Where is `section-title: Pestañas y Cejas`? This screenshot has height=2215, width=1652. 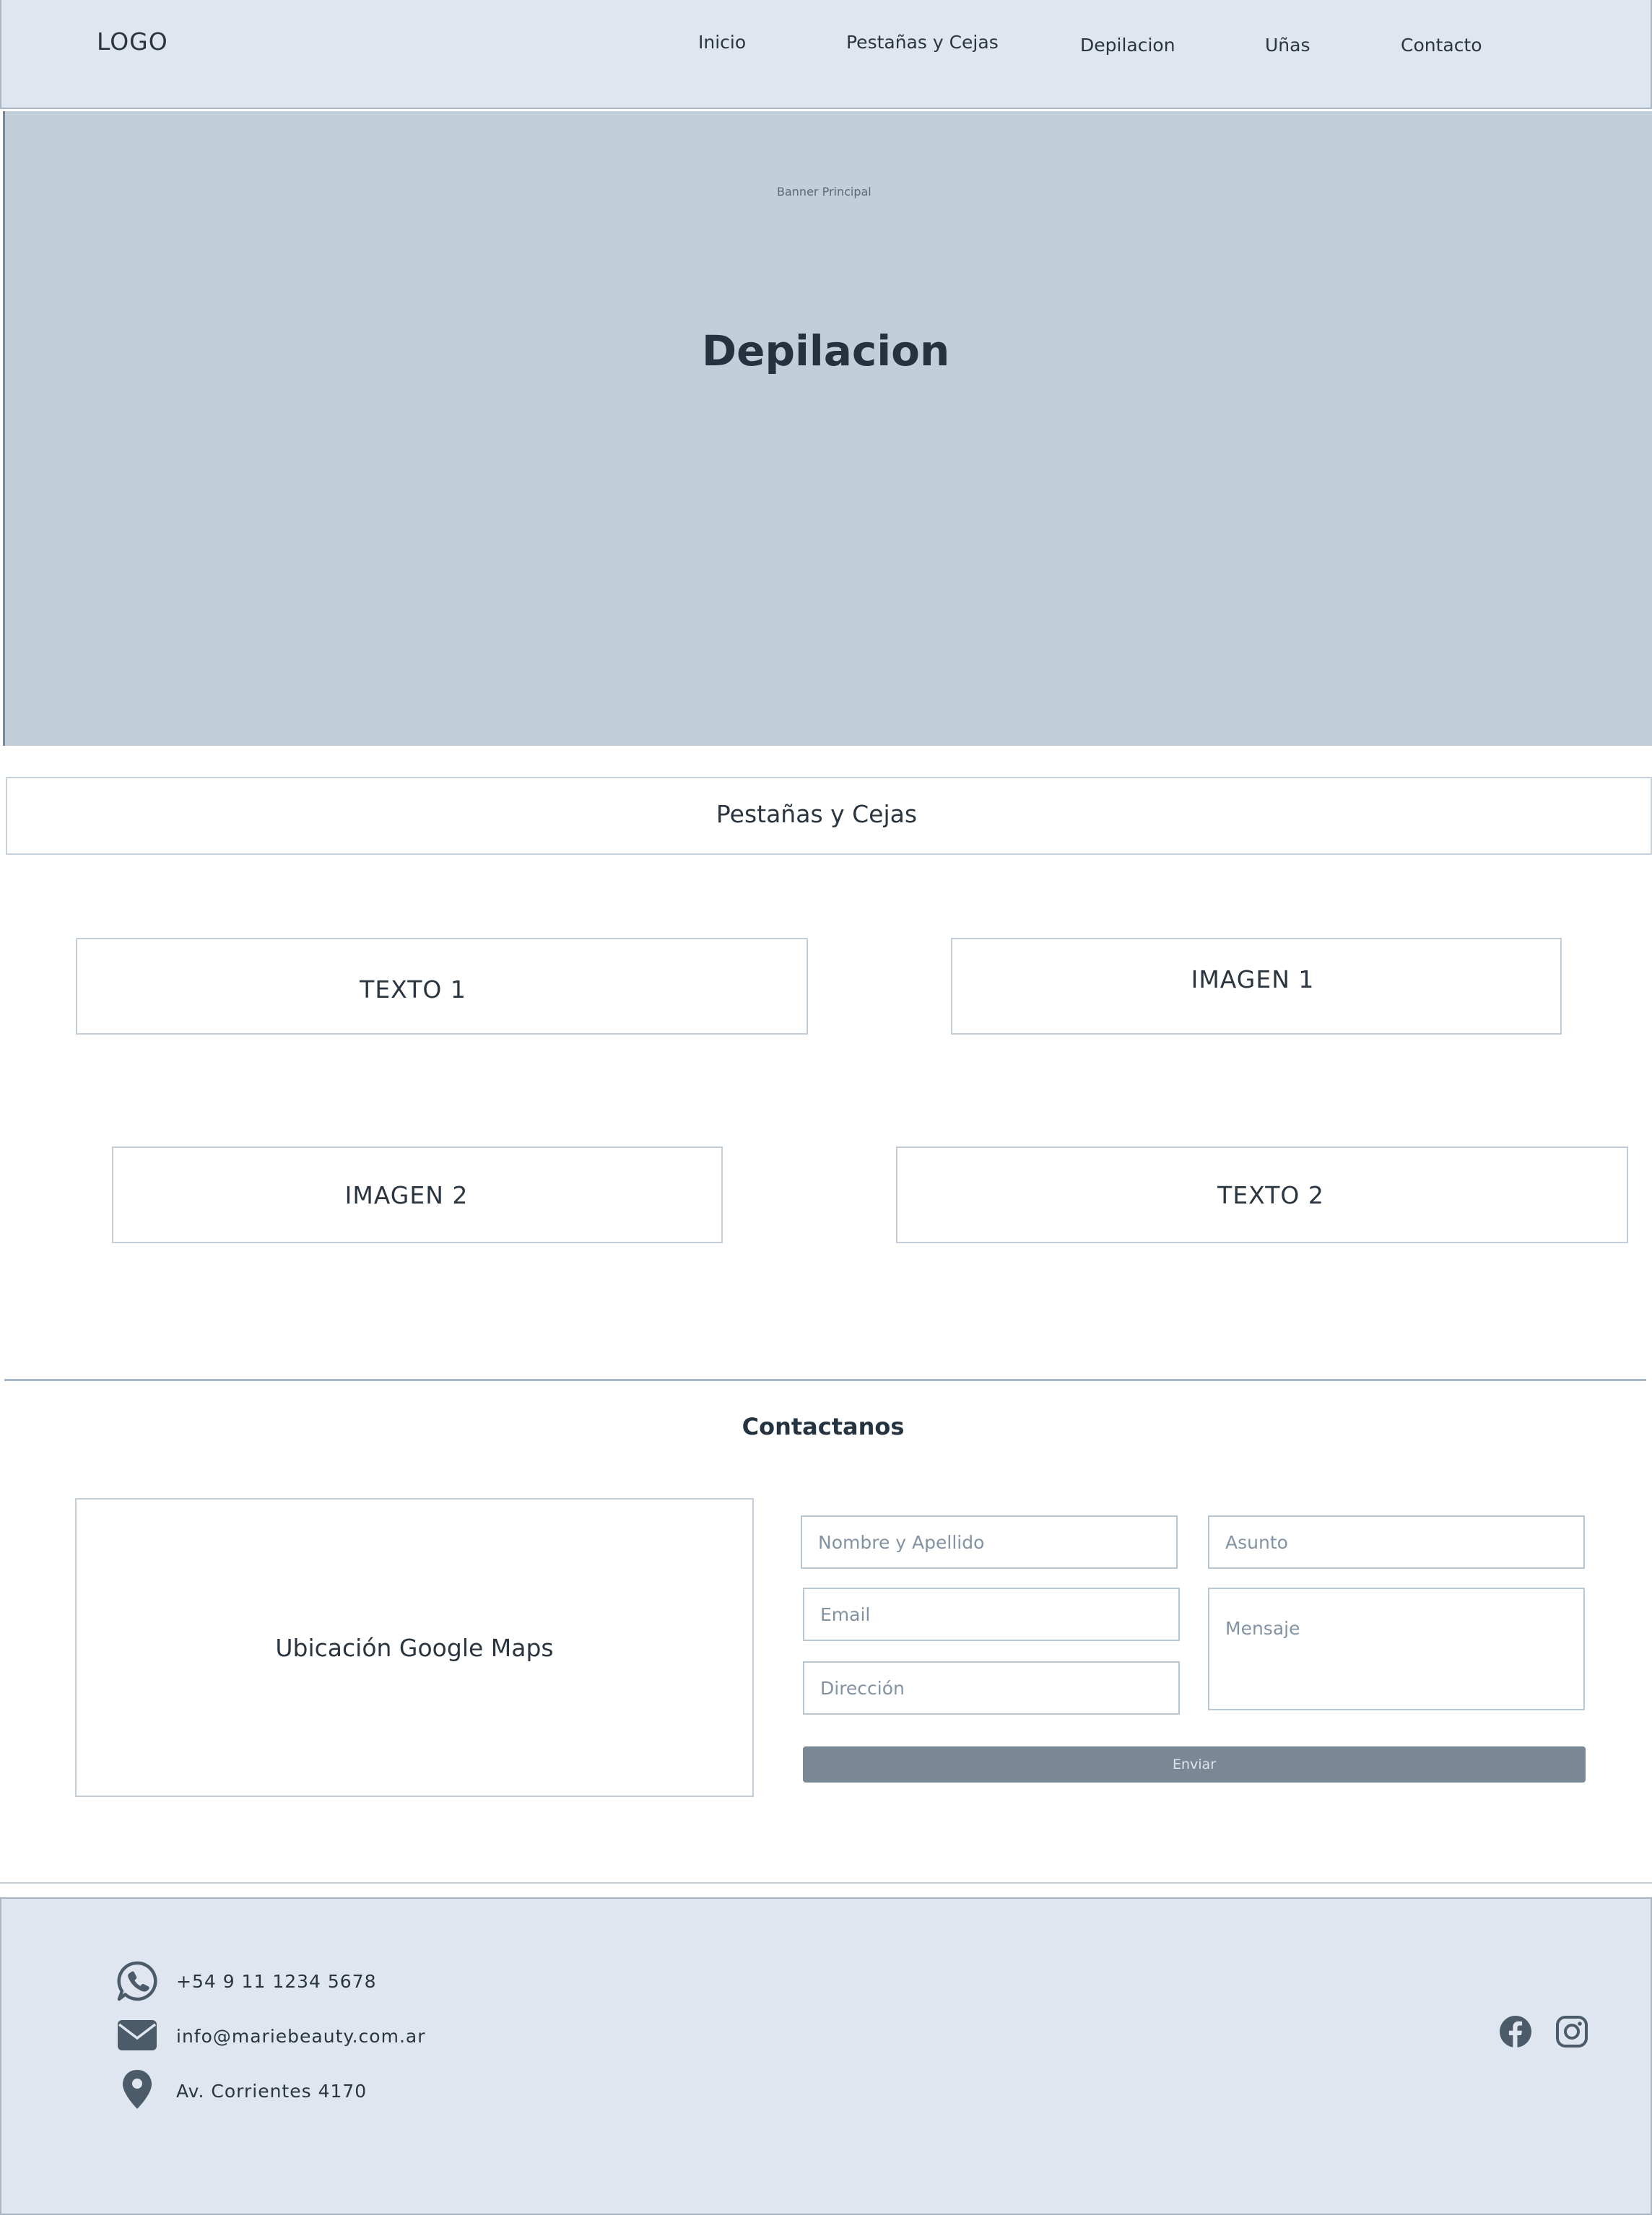 section-title: Pestañas y Cejas is located at coordinates (817, 814).